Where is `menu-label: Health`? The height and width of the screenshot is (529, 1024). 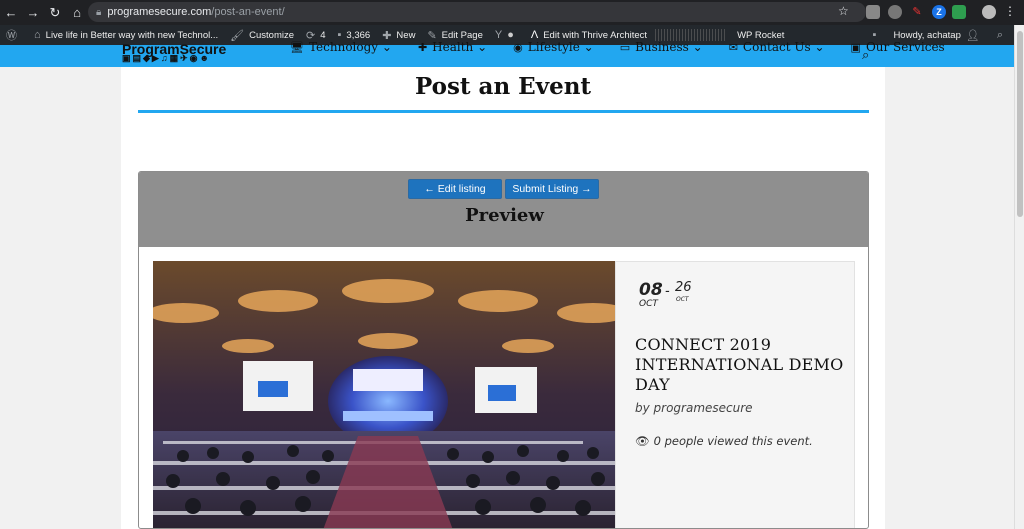
menu-label: Health is located at coordinates (453, 47).